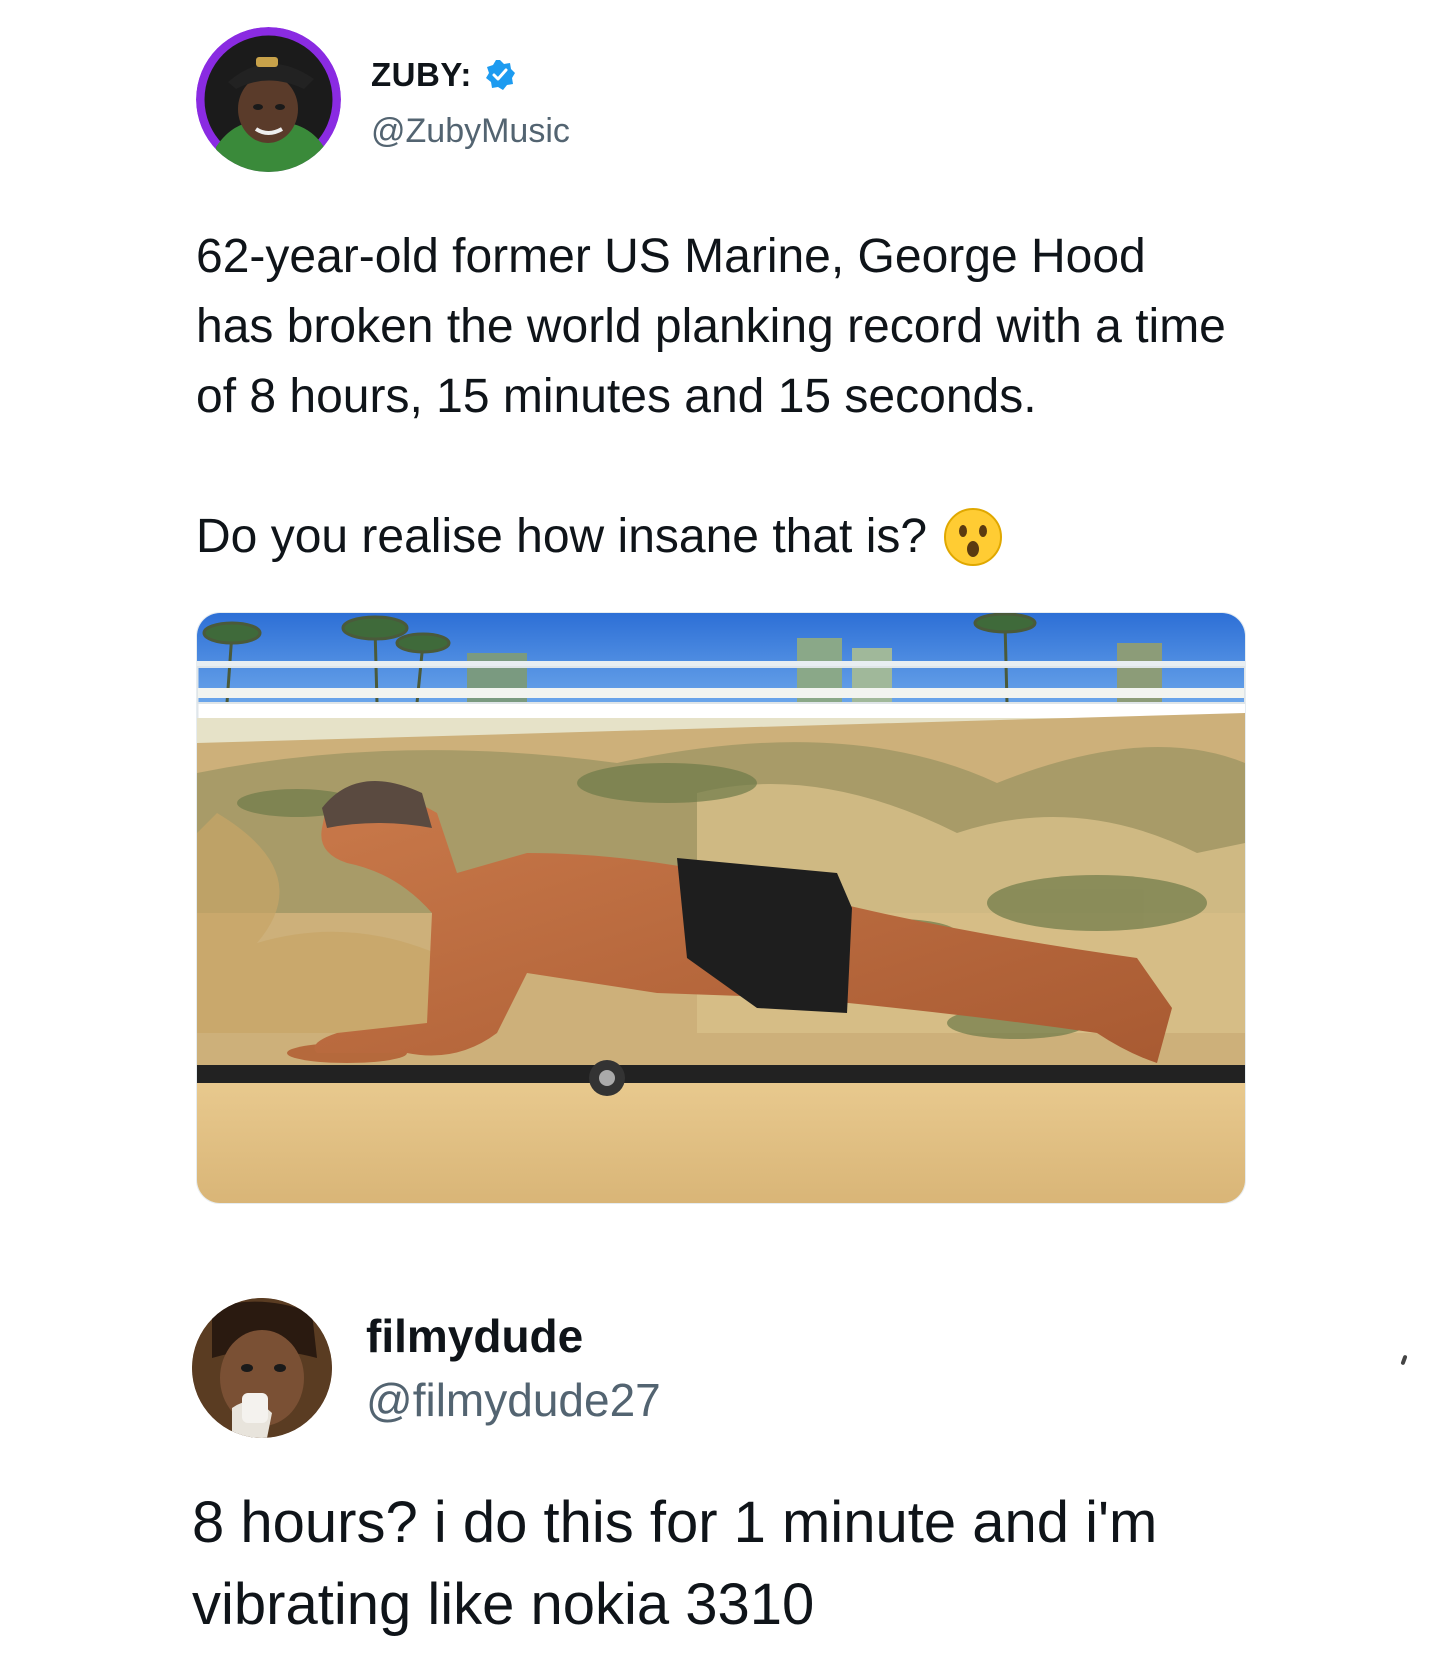  What do you see at coordinates (262, 1368) in the screenshot?
I see `reply-author-avatar` at bounding box center [262, 1368].